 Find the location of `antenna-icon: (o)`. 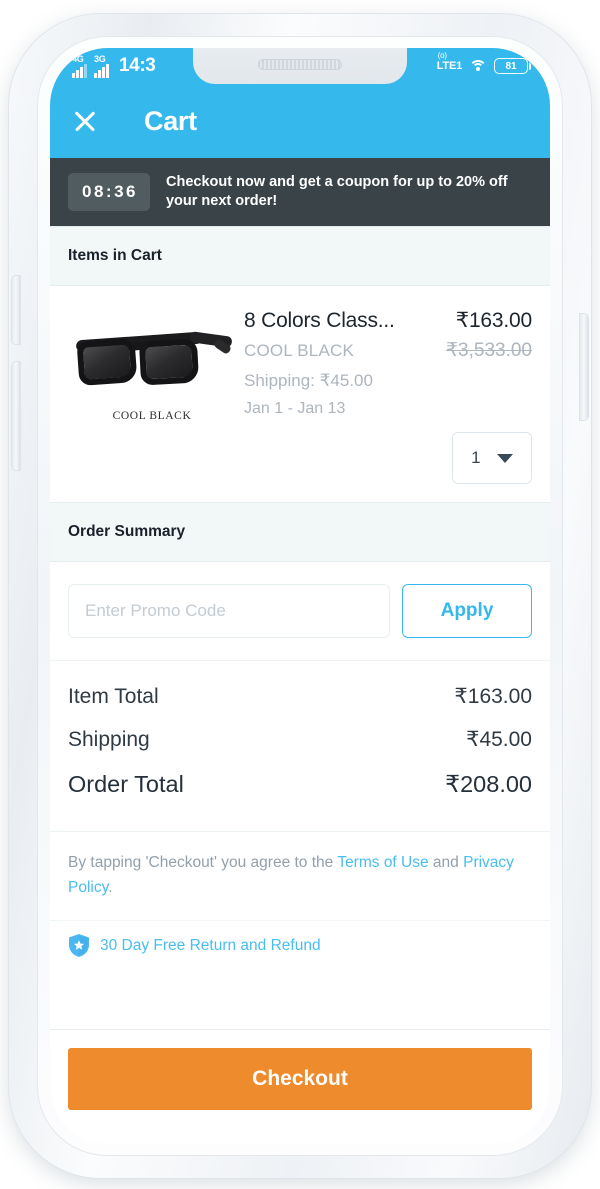

antenna-icon: (o) is located at coordinates (442, 55).